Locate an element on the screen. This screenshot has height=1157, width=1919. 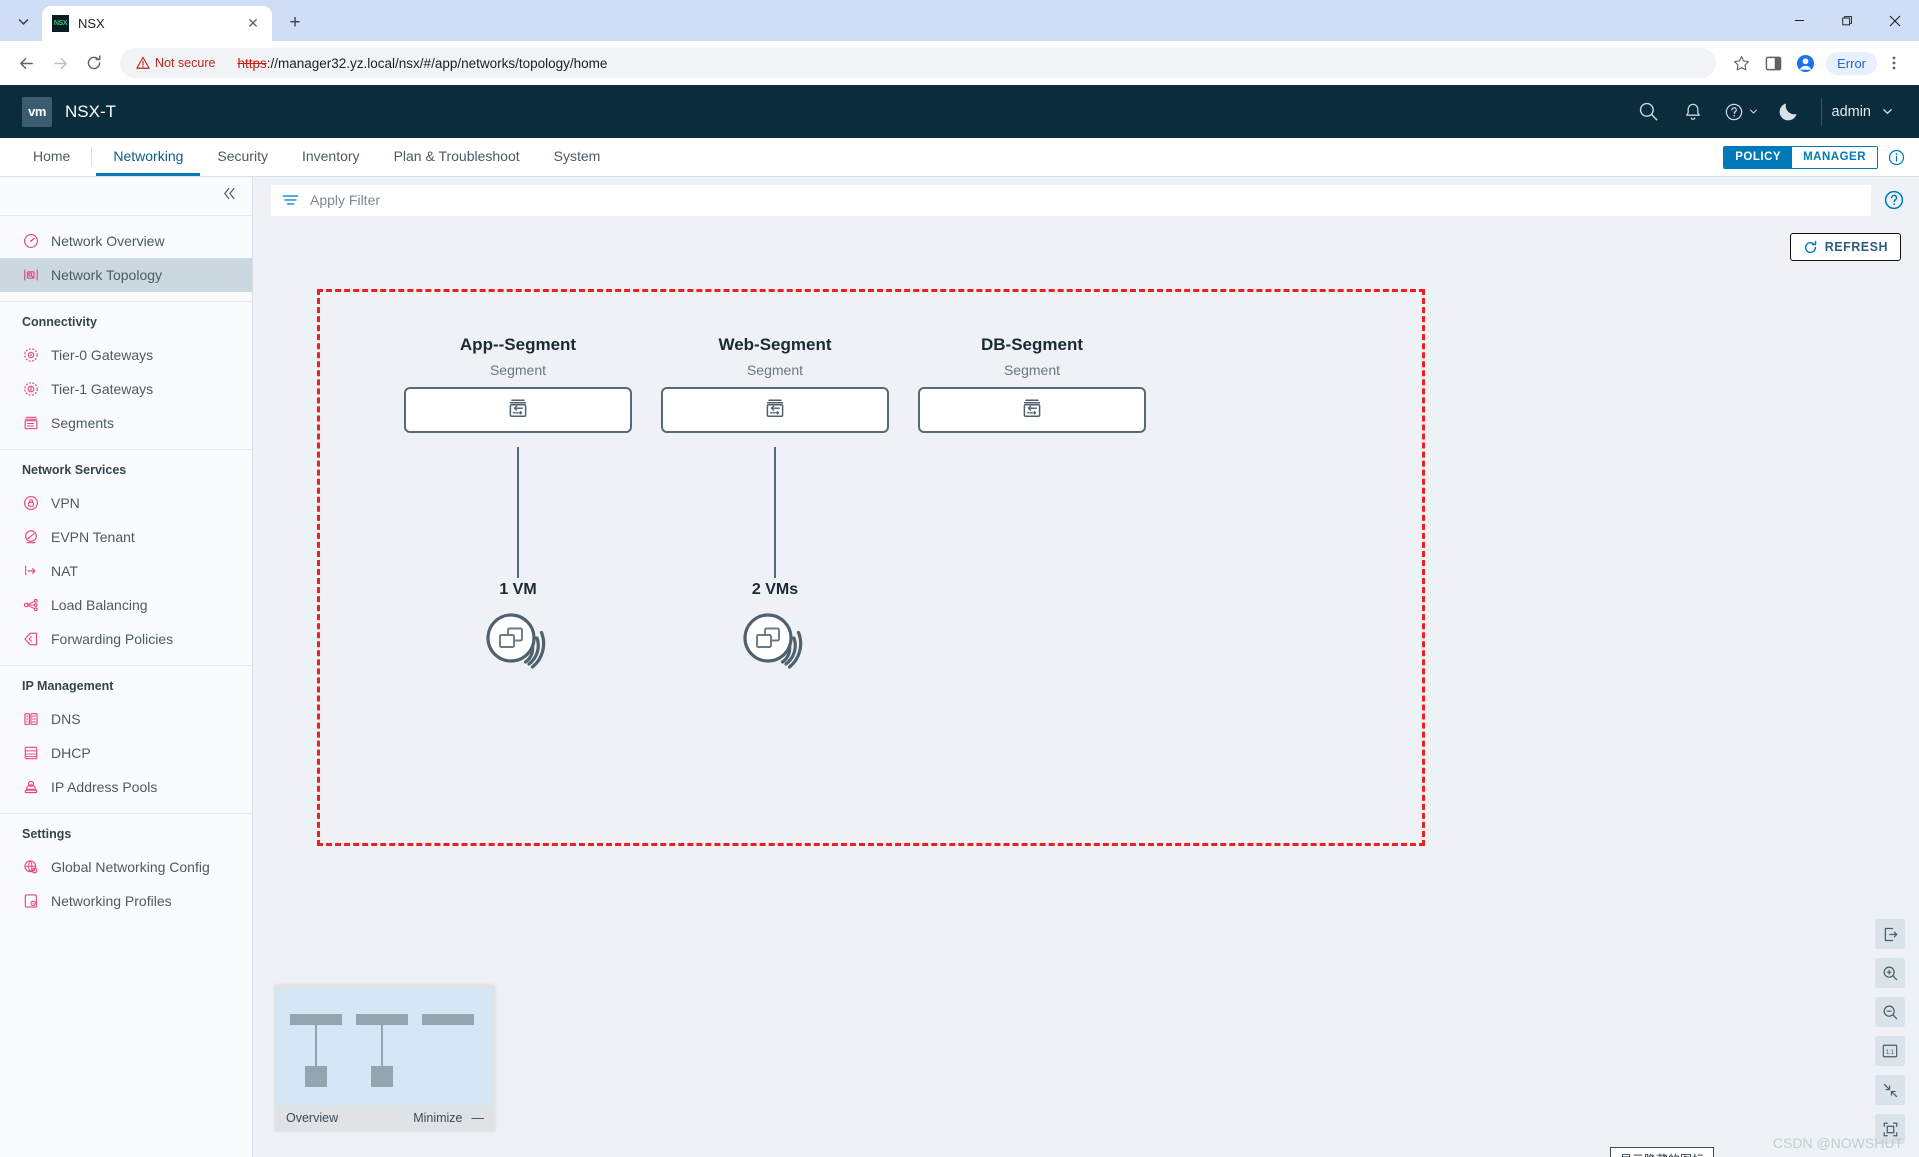
minimize-icon: — is located at coordinates (478, 1118).